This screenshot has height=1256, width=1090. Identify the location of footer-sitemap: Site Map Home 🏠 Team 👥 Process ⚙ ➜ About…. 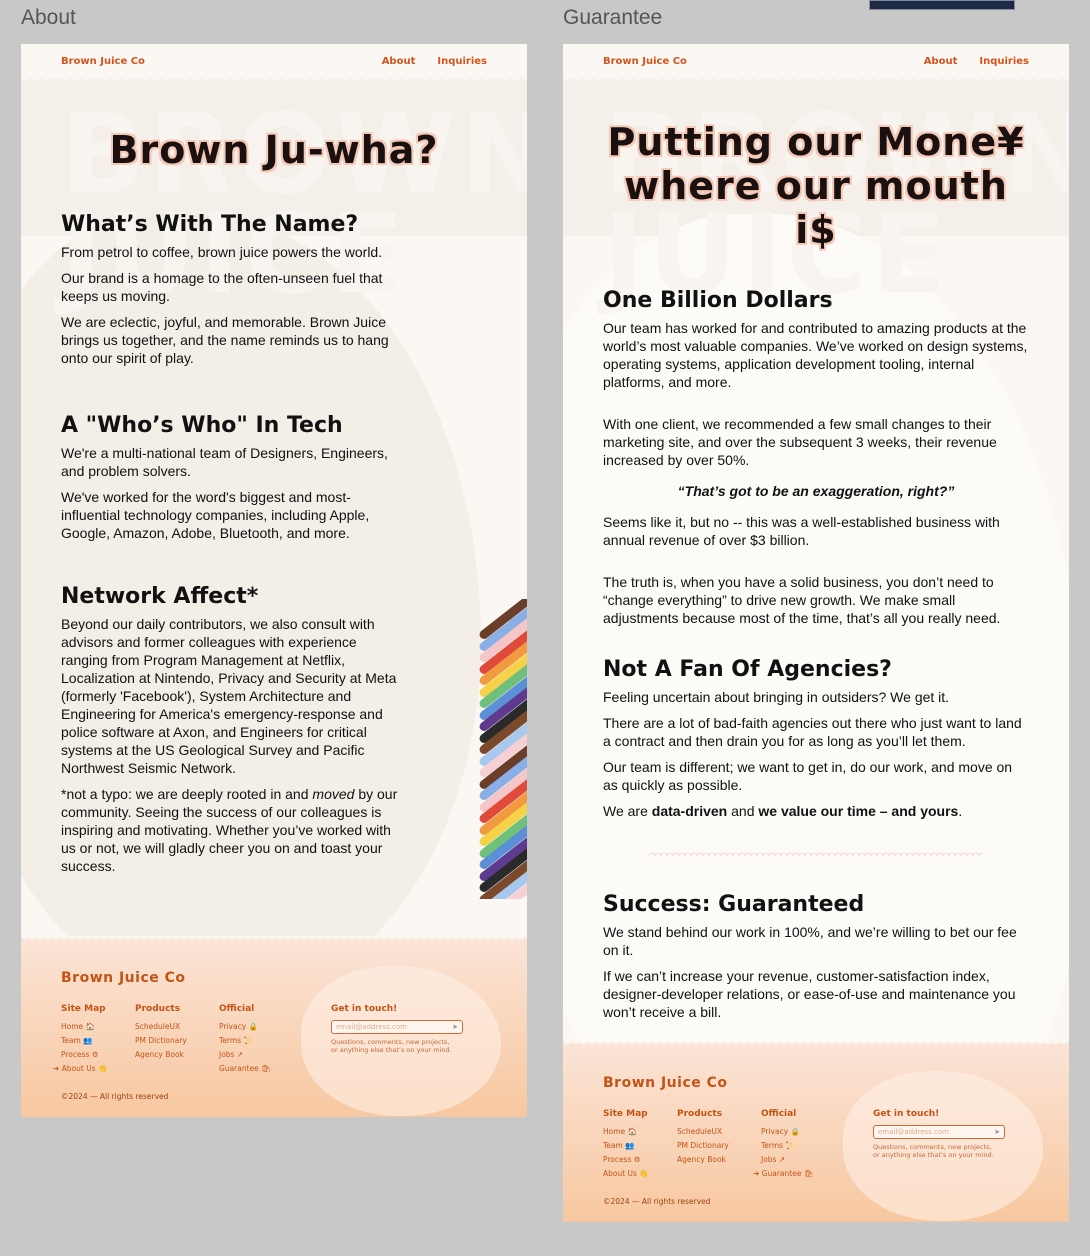
(80, 1040).